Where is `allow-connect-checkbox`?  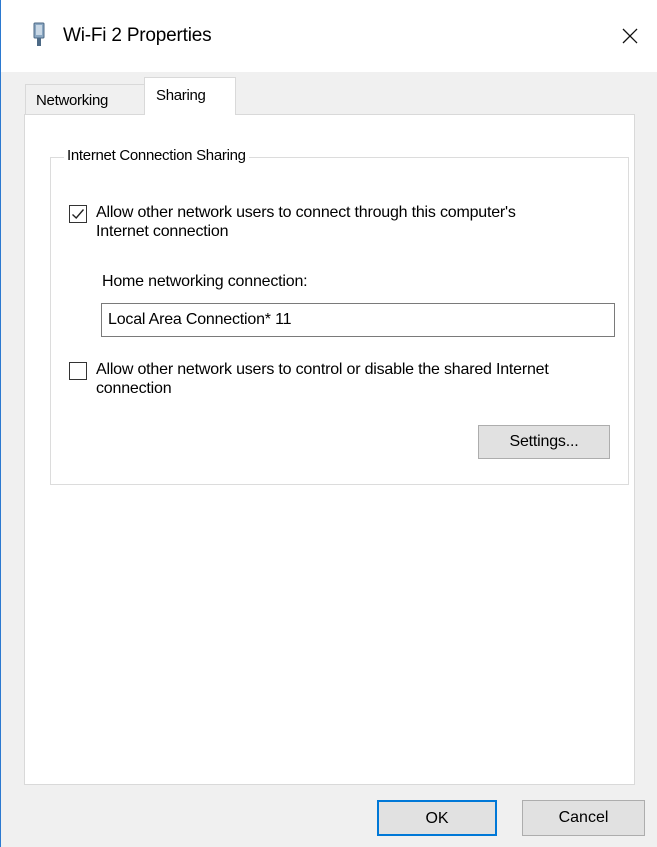
allow-connect-checkbox is located at coordinates (78, 214).